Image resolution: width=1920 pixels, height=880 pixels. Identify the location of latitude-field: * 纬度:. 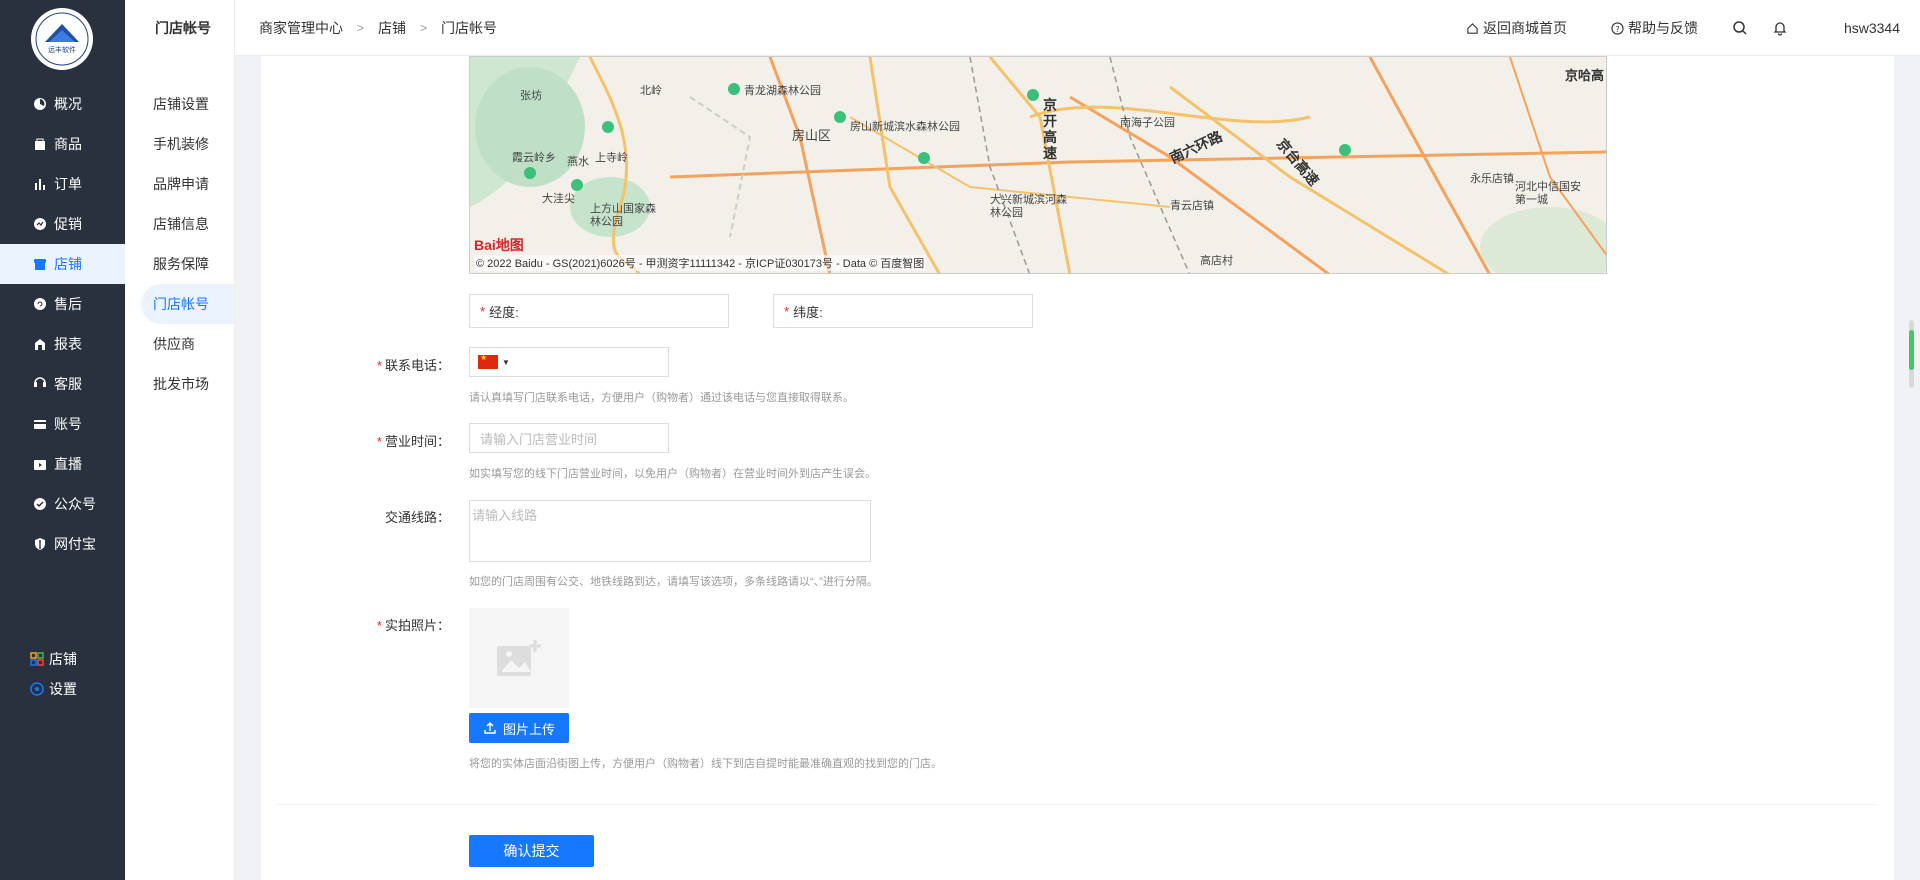
(903, 311).